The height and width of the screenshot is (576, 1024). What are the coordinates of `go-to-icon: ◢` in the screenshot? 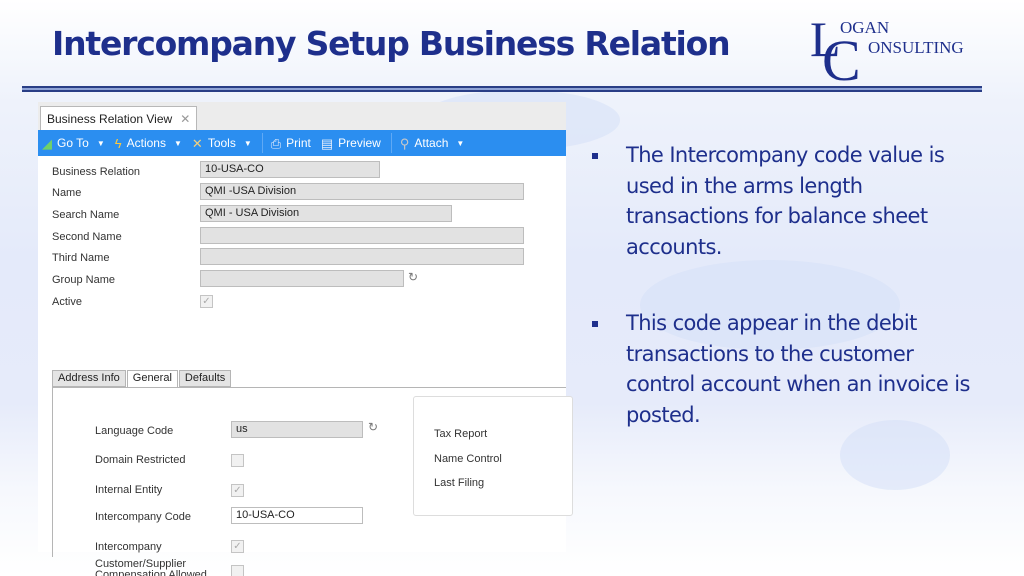 It's located at (47, 143).